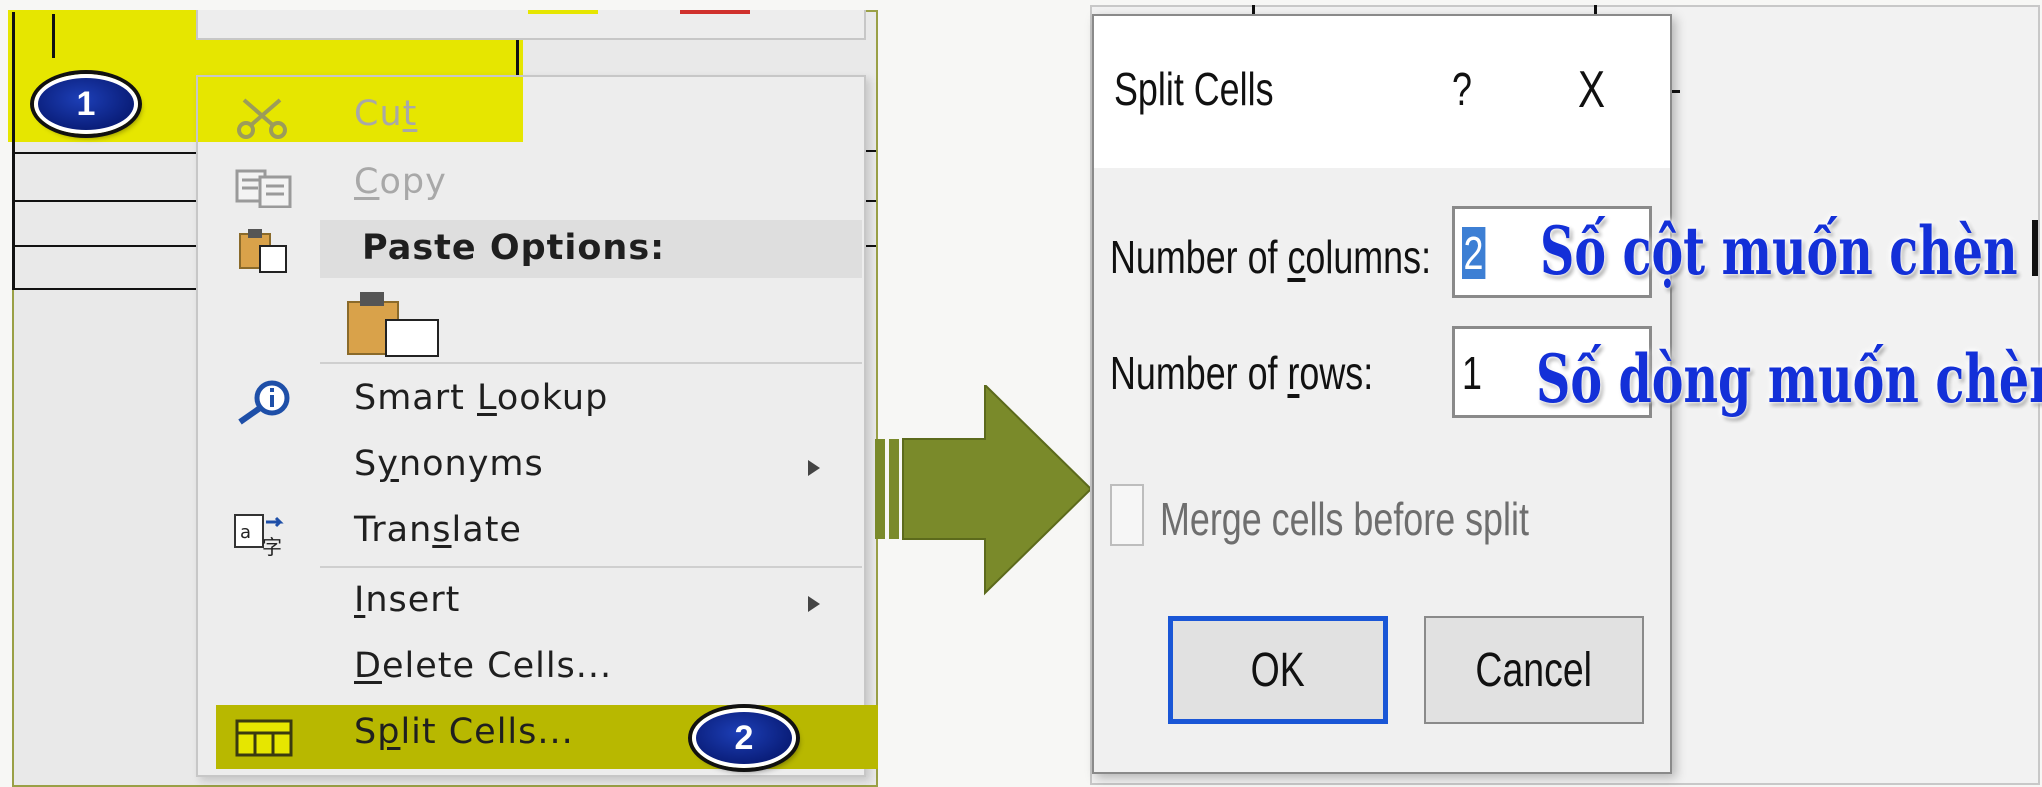 The width and height of the screenshot is (2042, 787). What do you see at coordinates (53, 36) in the screenshot?
I see `text-cursor` at bounding box center [53, 36].